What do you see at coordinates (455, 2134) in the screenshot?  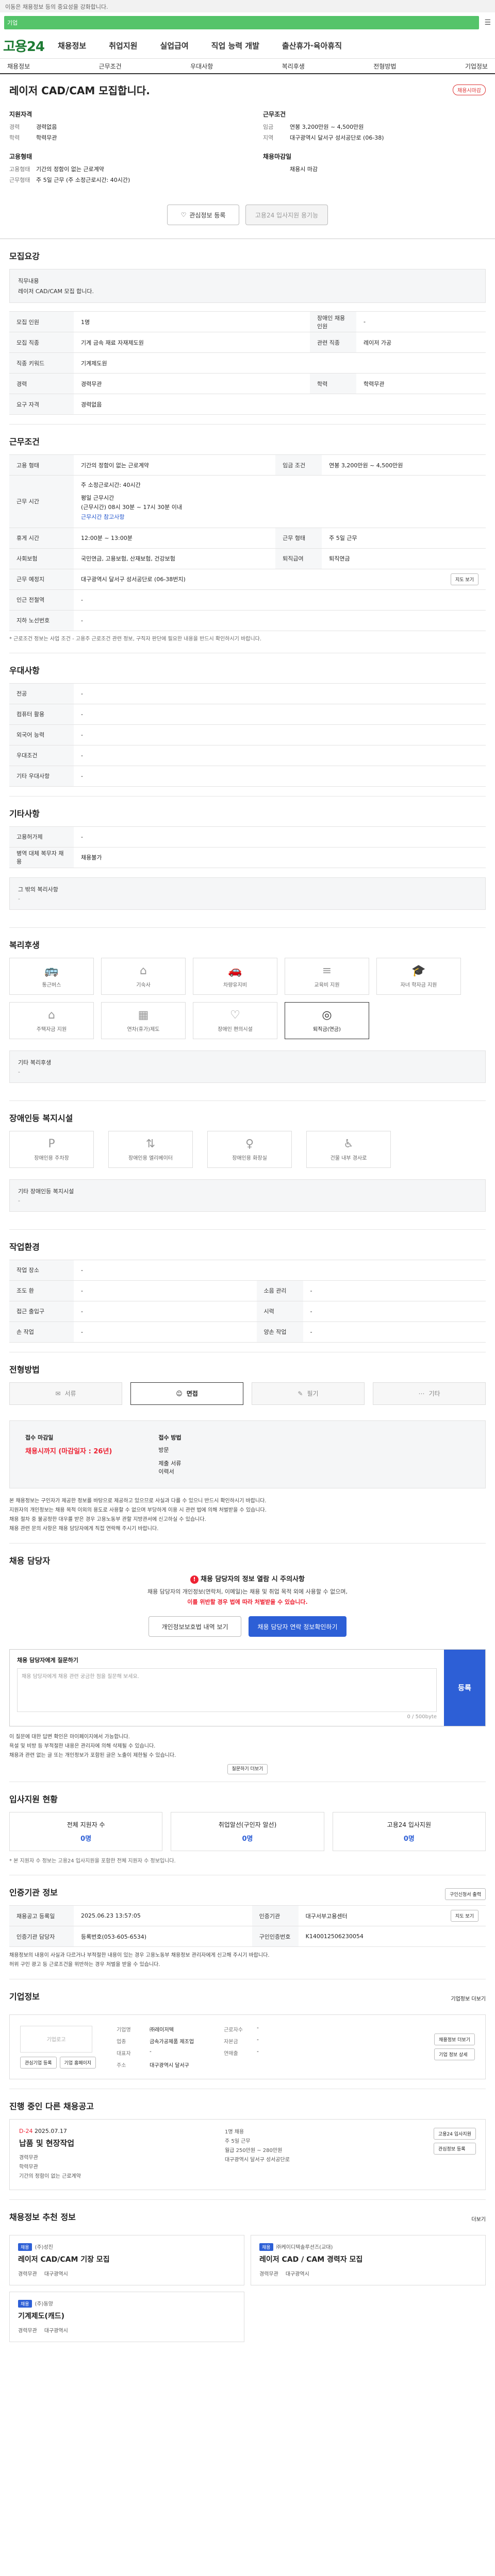 I see `other-job-apply-button: 고용24 입사지원` at bounding box center [455, 2134].